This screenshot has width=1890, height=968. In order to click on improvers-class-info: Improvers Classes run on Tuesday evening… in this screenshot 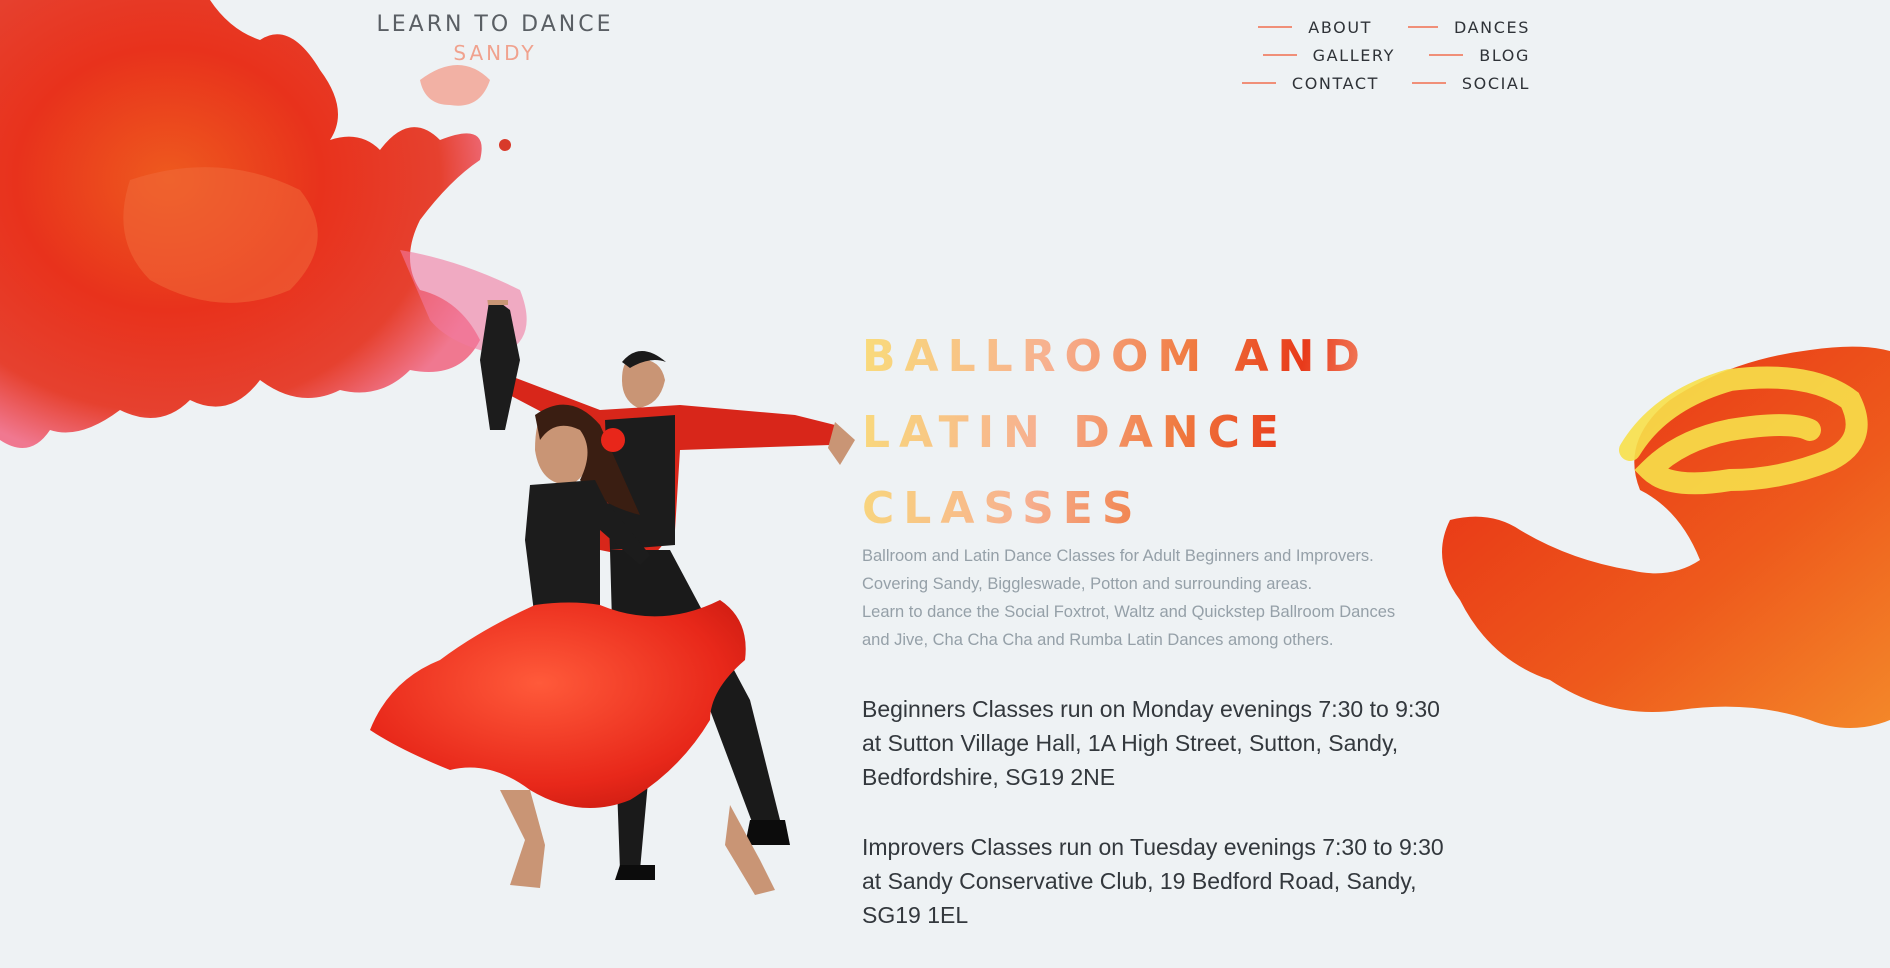, I will do `click(1153, 881)`.